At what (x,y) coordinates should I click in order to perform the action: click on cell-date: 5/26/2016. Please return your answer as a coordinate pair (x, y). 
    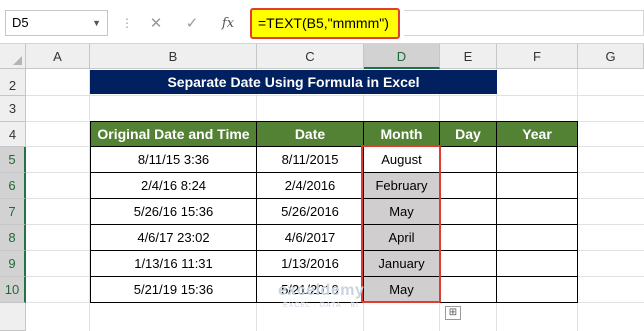
    Looking at the image, I should click on (310, 211).